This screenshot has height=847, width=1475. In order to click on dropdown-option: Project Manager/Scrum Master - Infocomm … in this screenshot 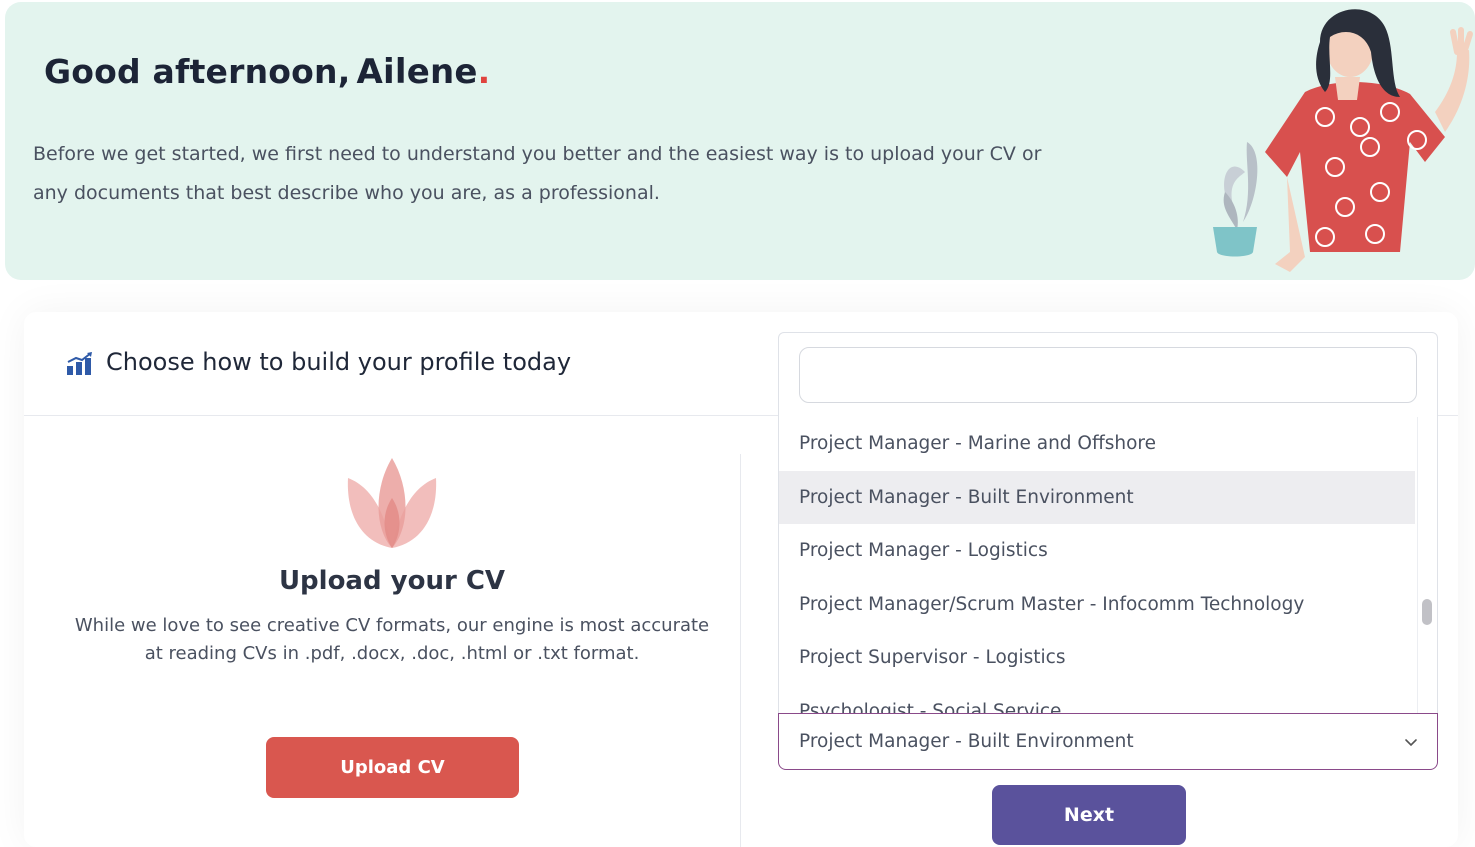, I will do `click(1097, 605)`.